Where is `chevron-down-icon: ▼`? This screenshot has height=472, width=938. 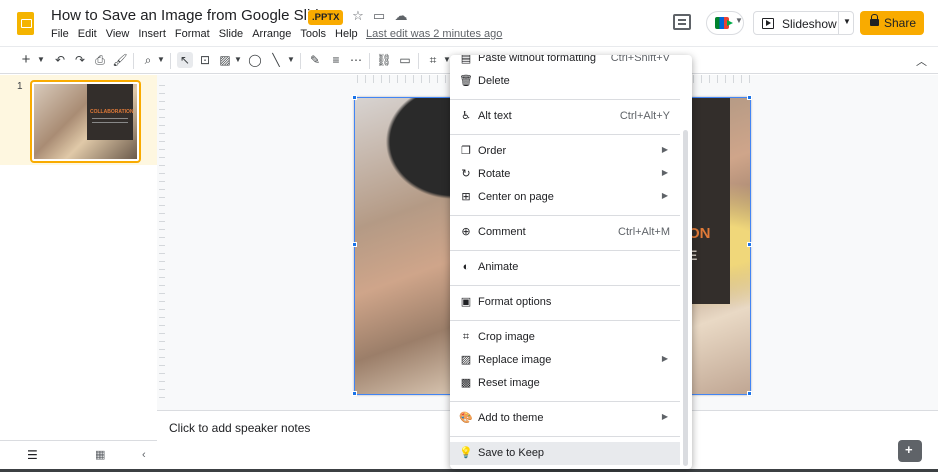
chevron-down-icon: ▼ is located at coordinates (739, 20).